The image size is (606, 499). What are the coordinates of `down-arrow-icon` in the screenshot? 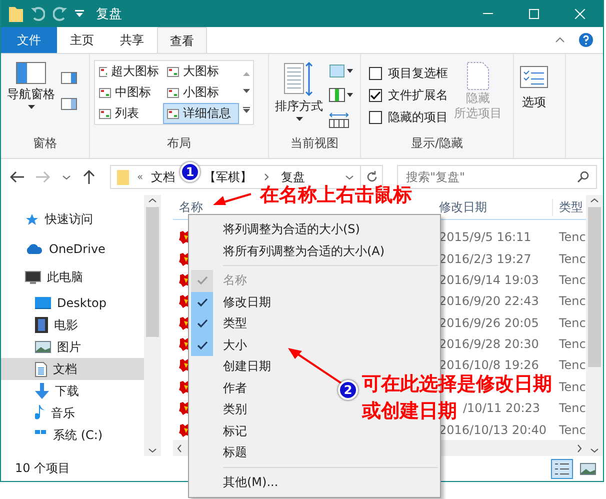 It's located at (42, 391).